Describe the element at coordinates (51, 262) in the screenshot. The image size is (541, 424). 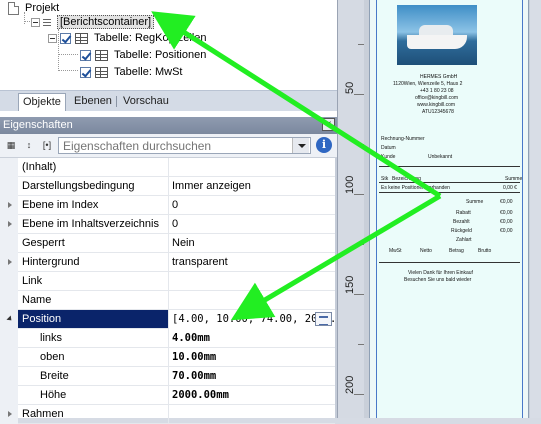
I see `property-name: Hintergrund` at that location.